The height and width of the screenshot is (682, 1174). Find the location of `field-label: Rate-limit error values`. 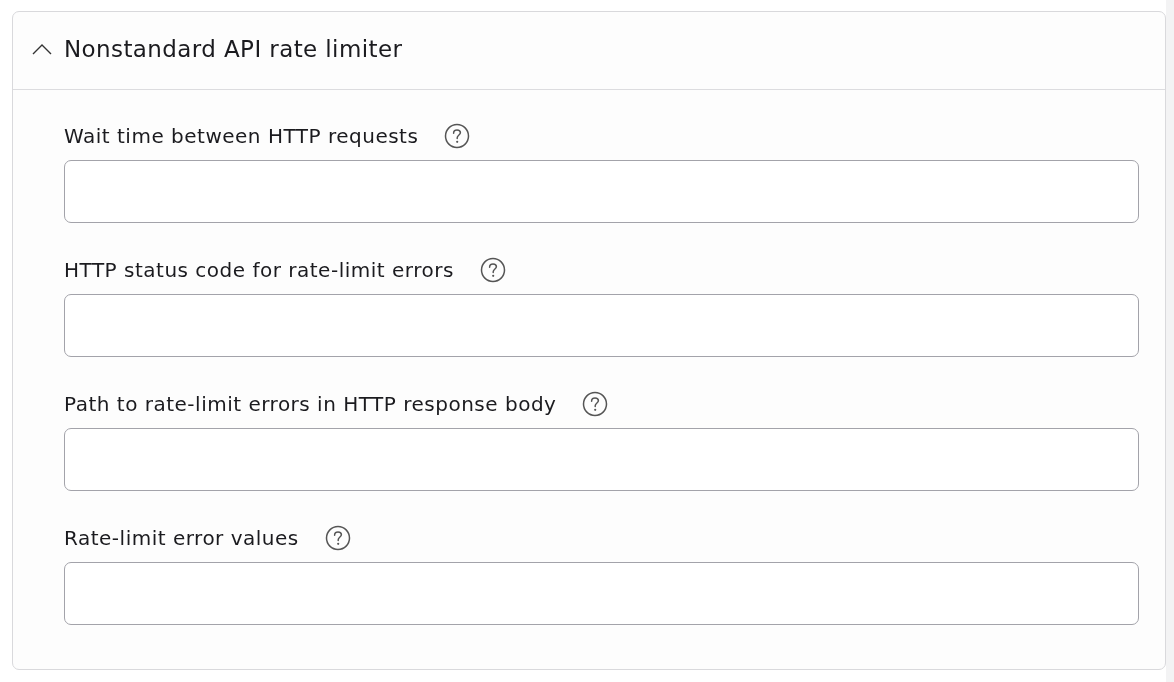

field-label: Rate-limit error values is located at coordinates (181, 538).